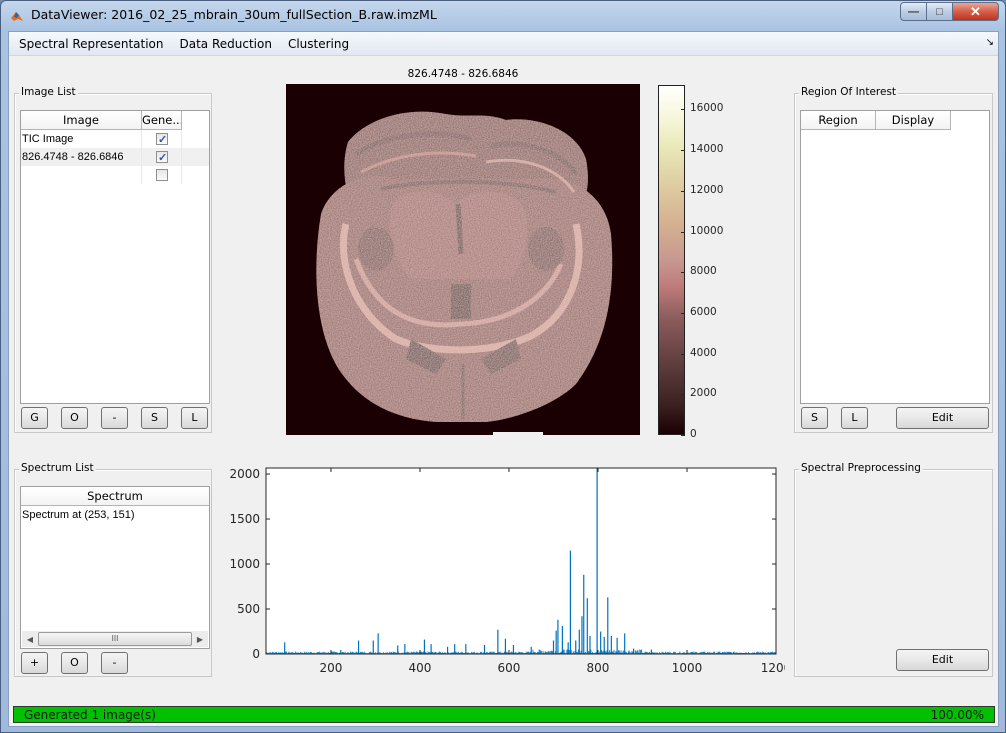  What do you see at coordinates (895, 257) in the screenshot?
I see `roi-table: Region Display` at bounding box center [895, 257].